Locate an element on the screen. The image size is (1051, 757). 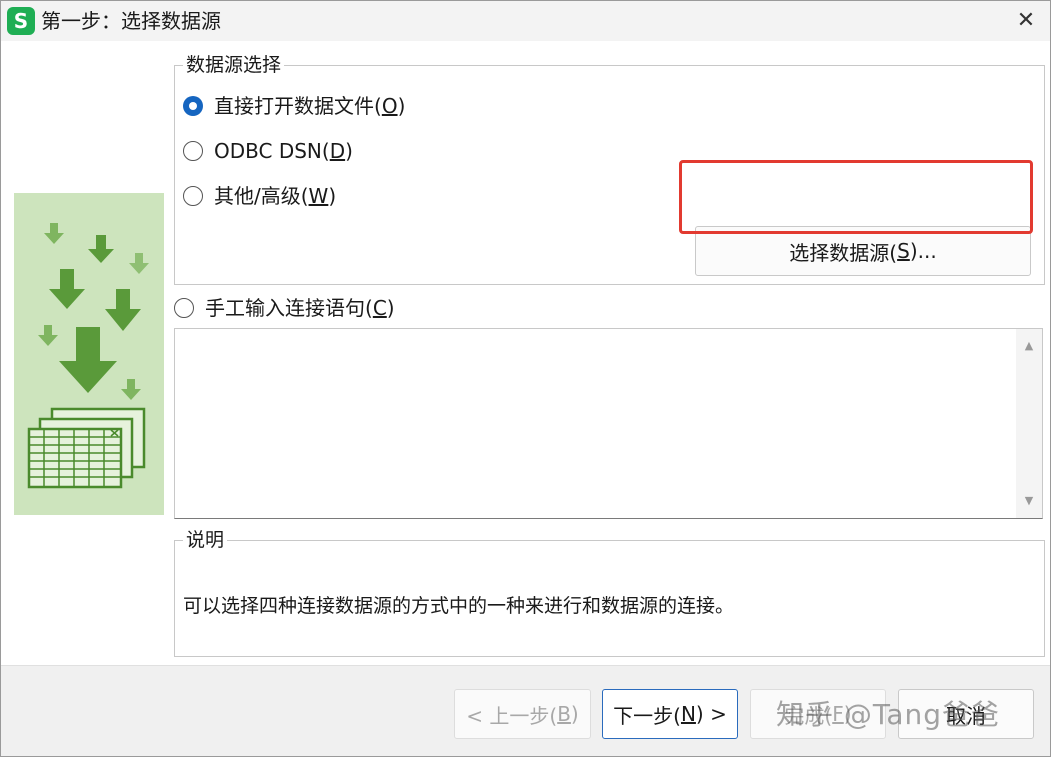
illustration-panel is located at coordinates (89, 354).